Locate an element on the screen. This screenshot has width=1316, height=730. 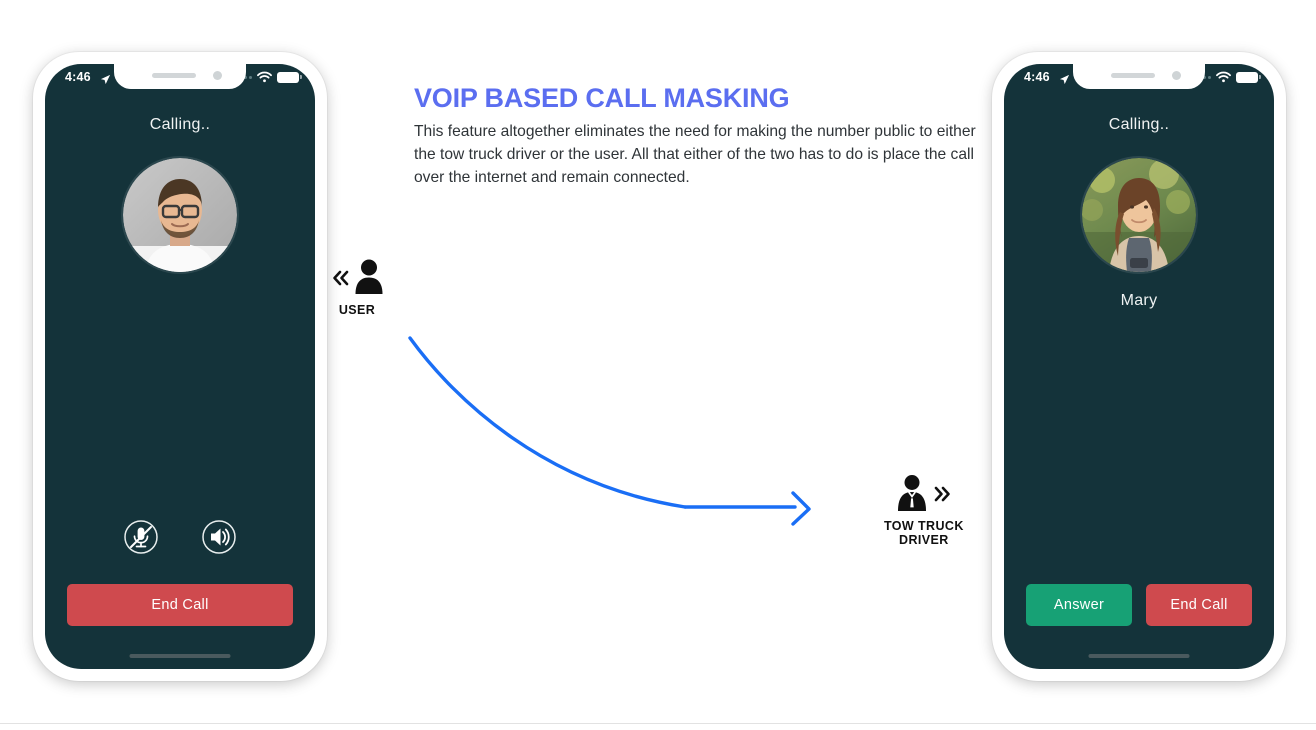
mute-microphone-icon is located at coordinates (141, 537).